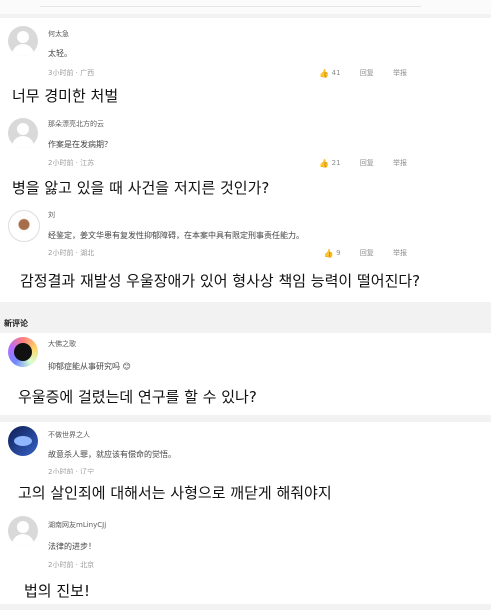 This screenshot has width=491, height=610. What do you see at coordinates (245, 449) in the screenshot?
I see `comment-5: 不做世界之人 故意杀人罪，就应该有偿命的觉悟。 2小时前 · 辽宁` at bounding box center [245, 449].